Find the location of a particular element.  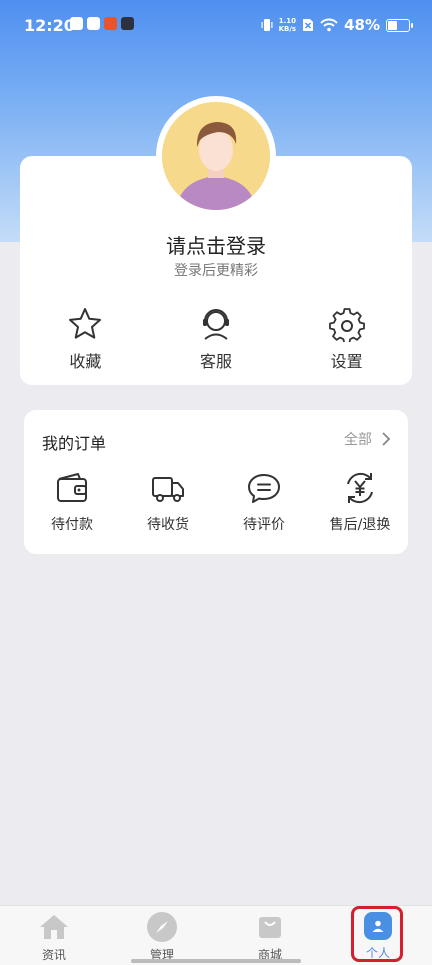

status-app-icons is located at coordinates (102, 23).